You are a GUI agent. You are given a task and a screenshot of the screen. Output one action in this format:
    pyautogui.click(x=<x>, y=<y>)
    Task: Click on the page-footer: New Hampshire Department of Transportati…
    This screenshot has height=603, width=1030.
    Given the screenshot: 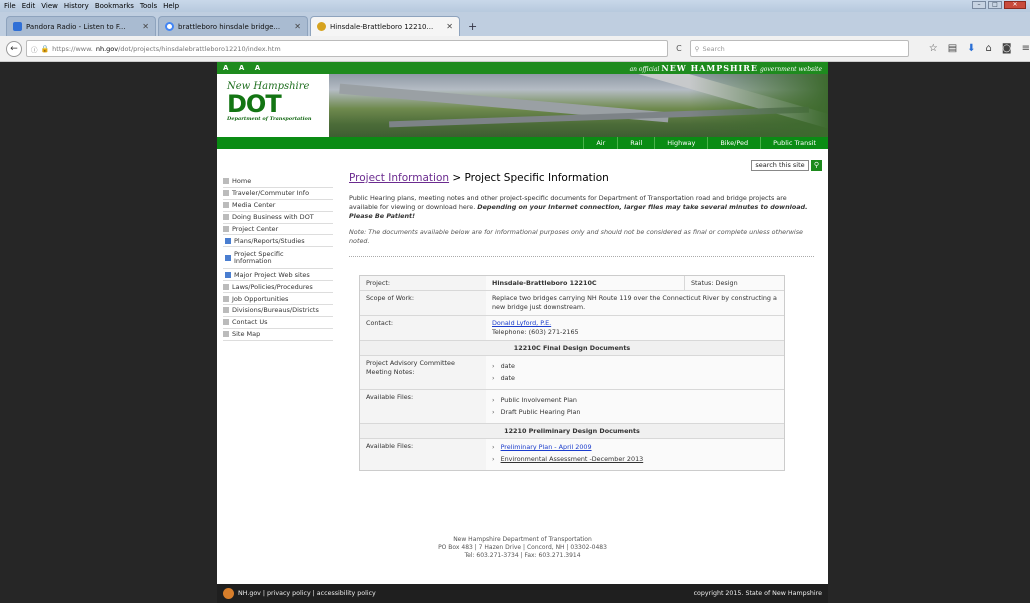 What is the action you would take?
    pyautogui.click(x=522, y=548)
    